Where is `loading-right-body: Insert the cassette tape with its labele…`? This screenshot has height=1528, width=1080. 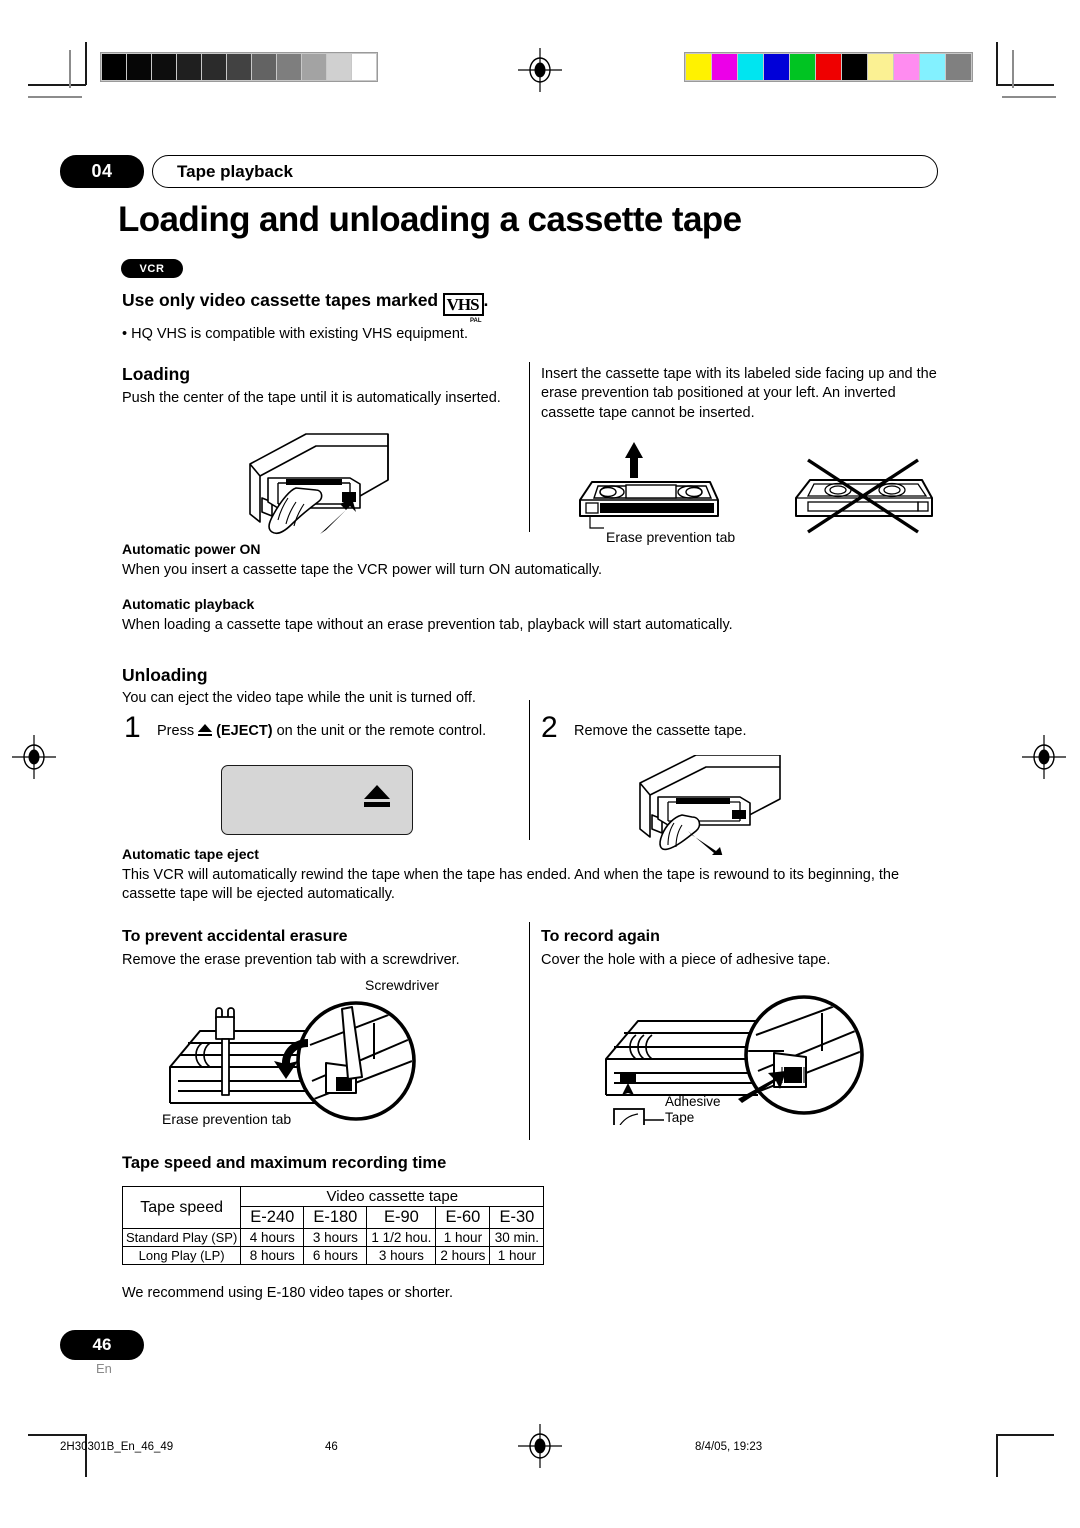
loading-right-body: Insert the cassette tape with its labele… is located at coordinates (739, 393).